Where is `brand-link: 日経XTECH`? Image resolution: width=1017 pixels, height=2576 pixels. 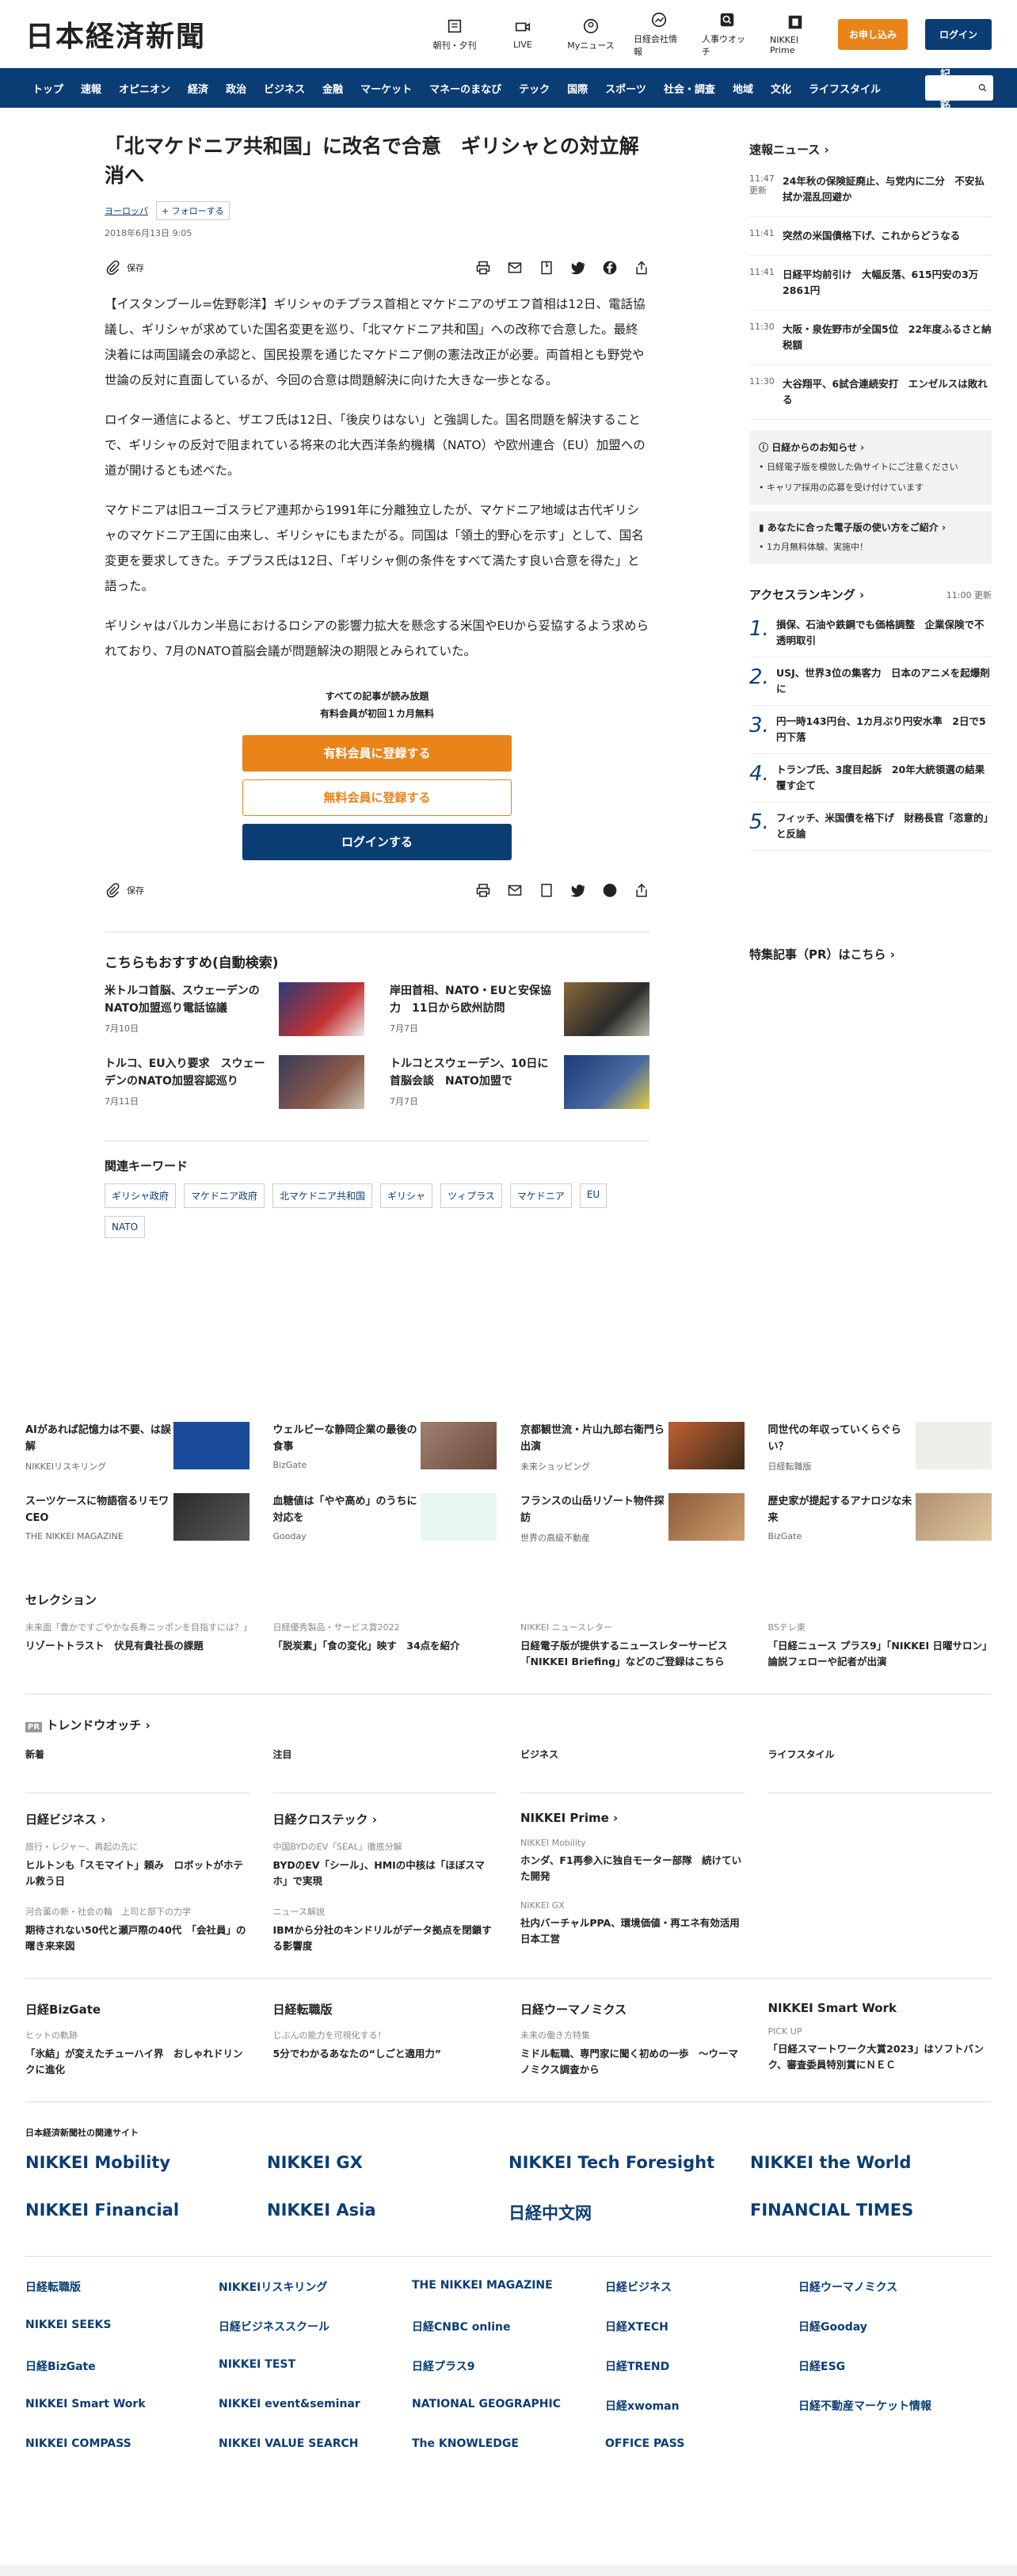
brand-link: 日経XTECH is located at coordinates (701, 2327).